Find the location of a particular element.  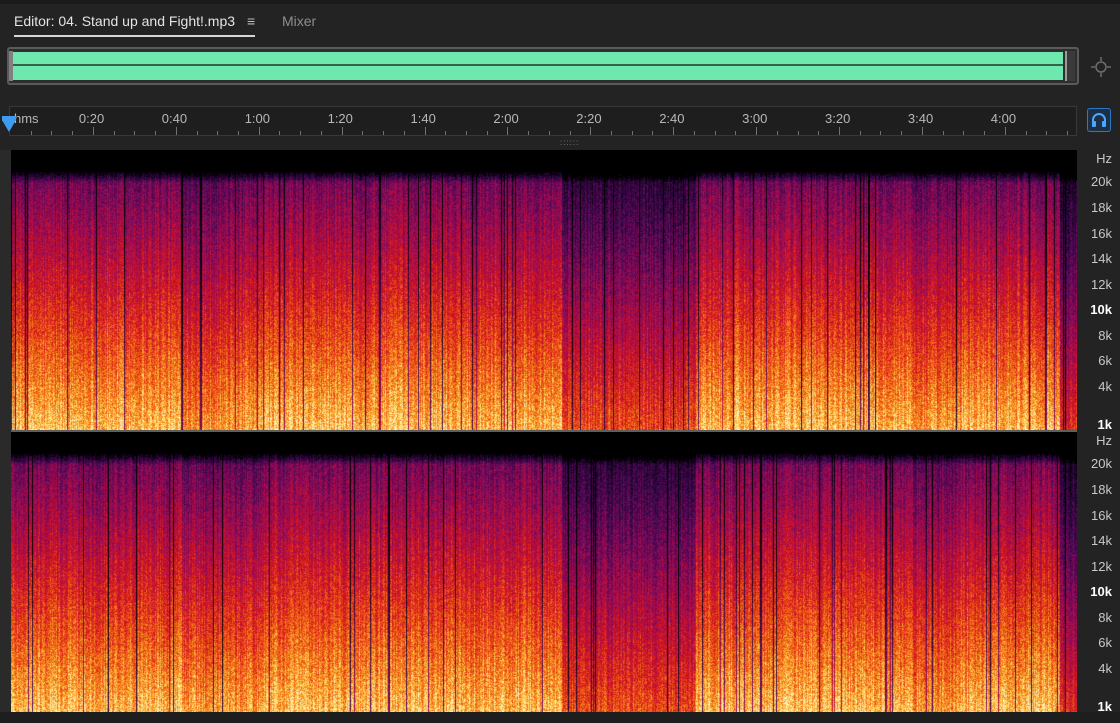

ruler-time-label: 3:00 is located at coordinates (755, 118).